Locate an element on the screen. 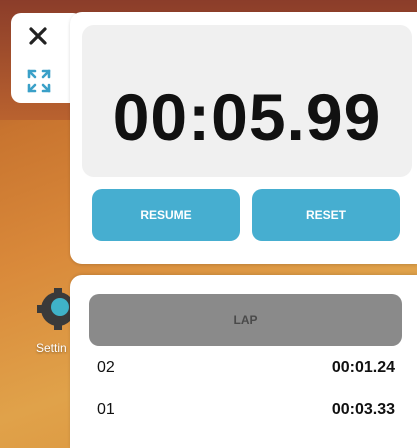 Image resolution: width=417 pixels, height=448 pixels. resume-button: RESUME is located at coordinates (166, 215).